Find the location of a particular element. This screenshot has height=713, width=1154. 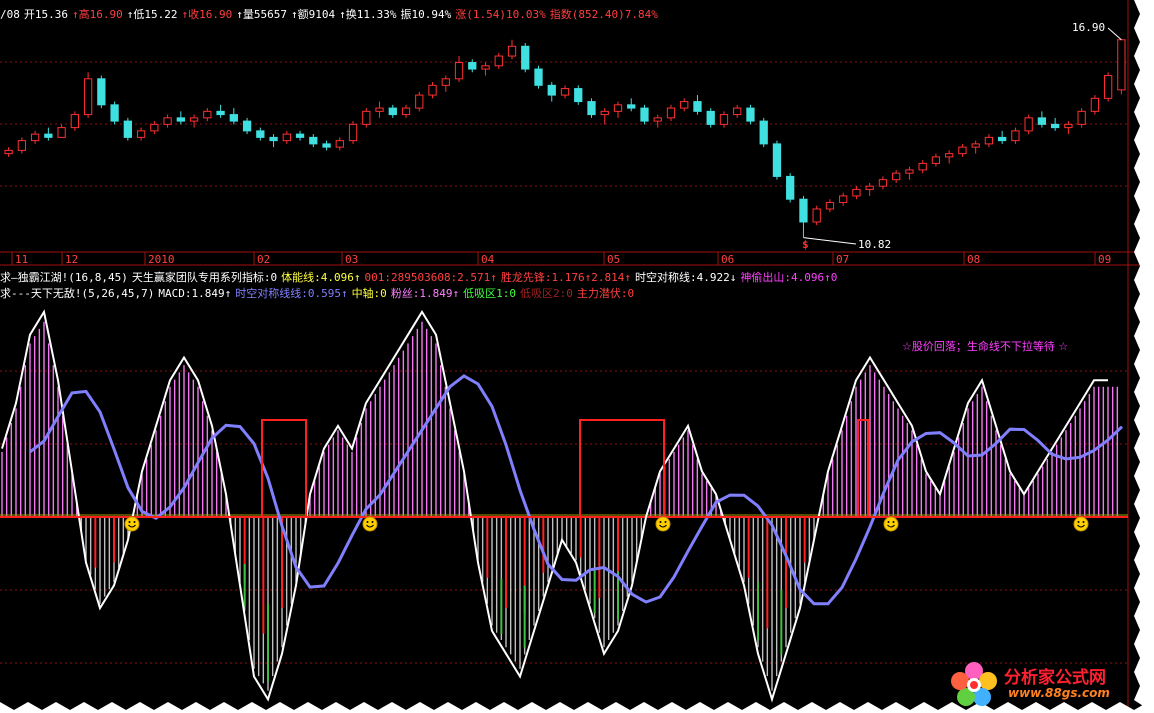

low-pointer is located at coordinates (830, 241).